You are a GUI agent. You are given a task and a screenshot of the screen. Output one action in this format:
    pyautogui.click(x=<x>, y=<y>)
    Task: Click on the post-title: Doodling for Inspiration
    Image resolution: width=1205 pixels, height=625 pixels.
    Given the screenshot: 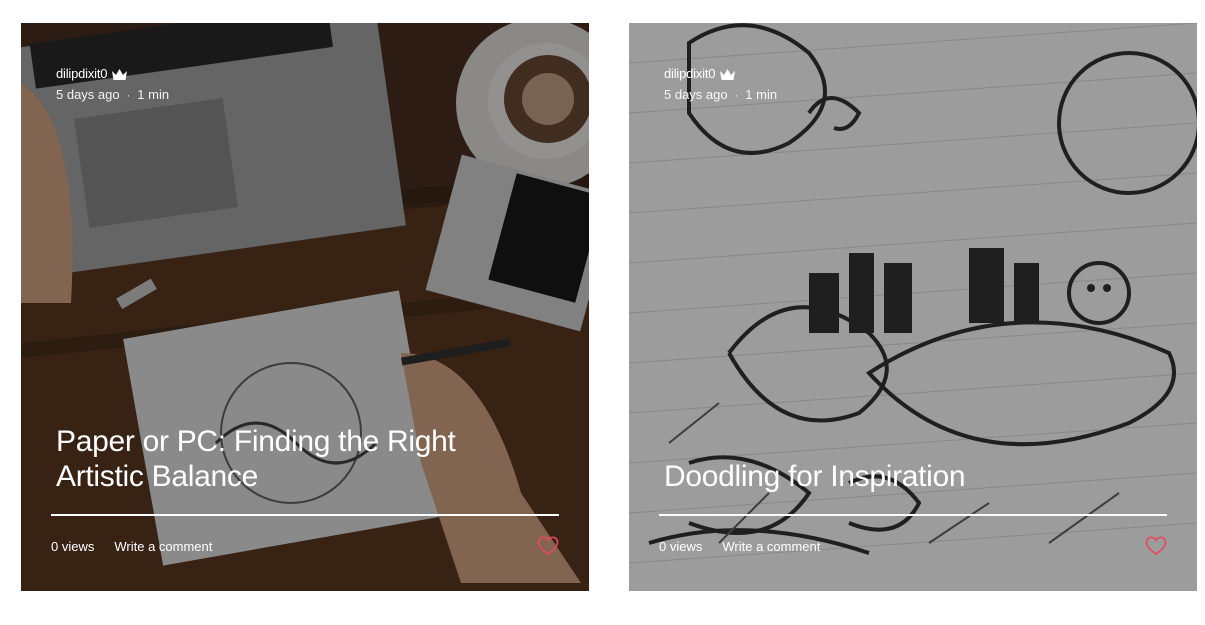 What is the action you would take?
    pyautogui.click(x=900, y=476)
    